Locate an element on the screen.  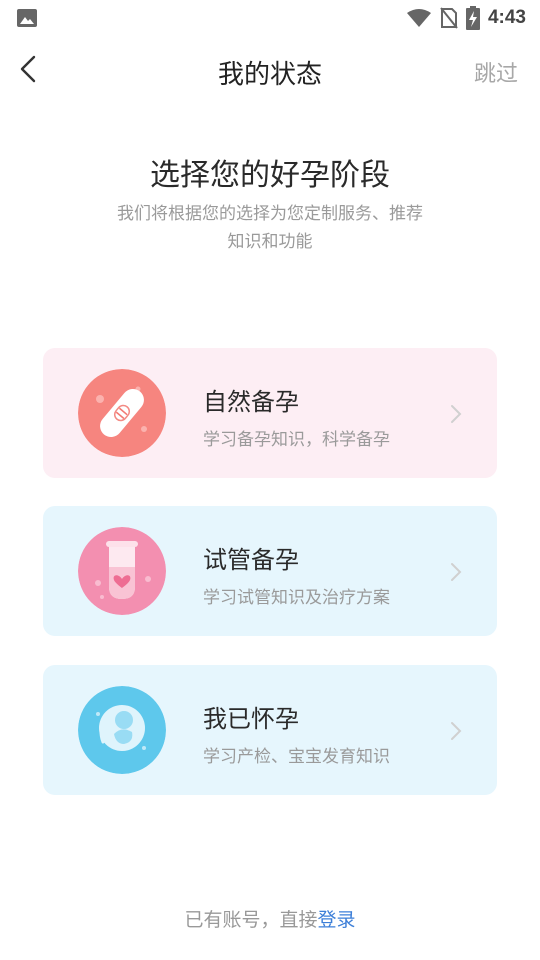
login-link: 登录 is located at coordinates (337, 920).